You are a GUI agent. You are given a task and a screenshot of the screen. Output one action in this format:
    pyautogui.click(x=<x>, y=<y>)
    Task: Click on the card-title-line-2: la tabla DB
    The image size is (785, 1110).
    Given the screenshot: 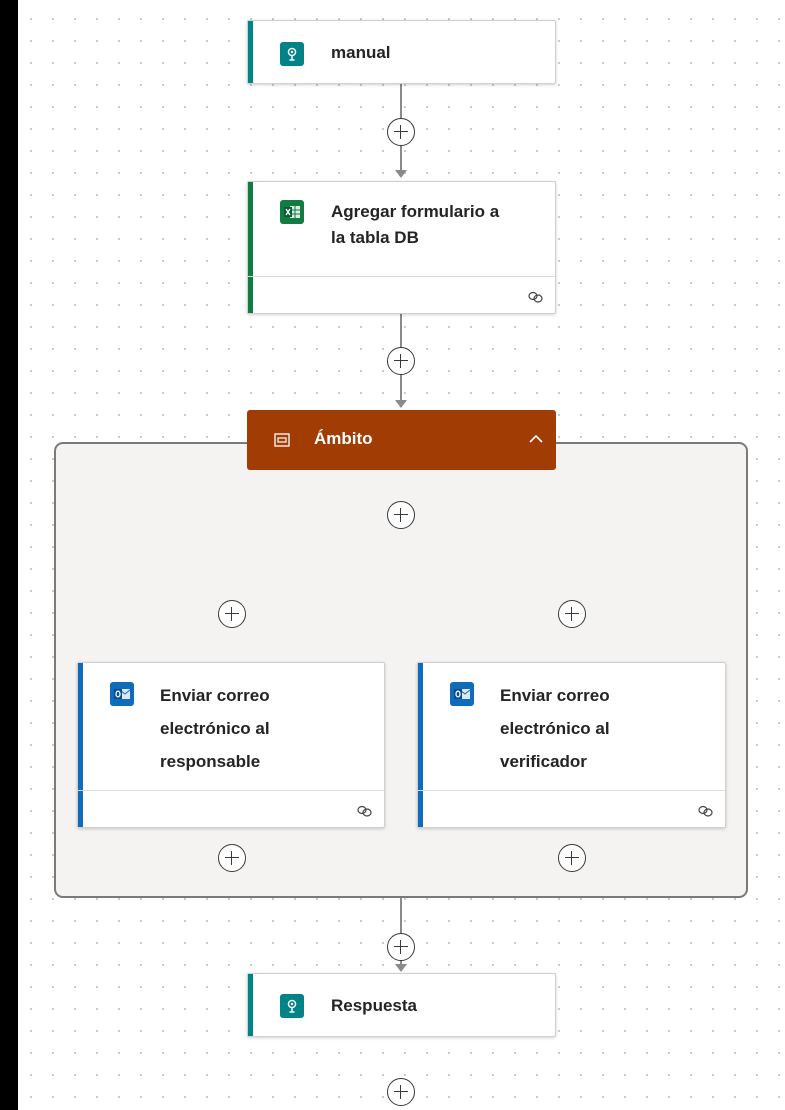 What is the action you would take?
    pyautogui.click(x=375, y=237)
    